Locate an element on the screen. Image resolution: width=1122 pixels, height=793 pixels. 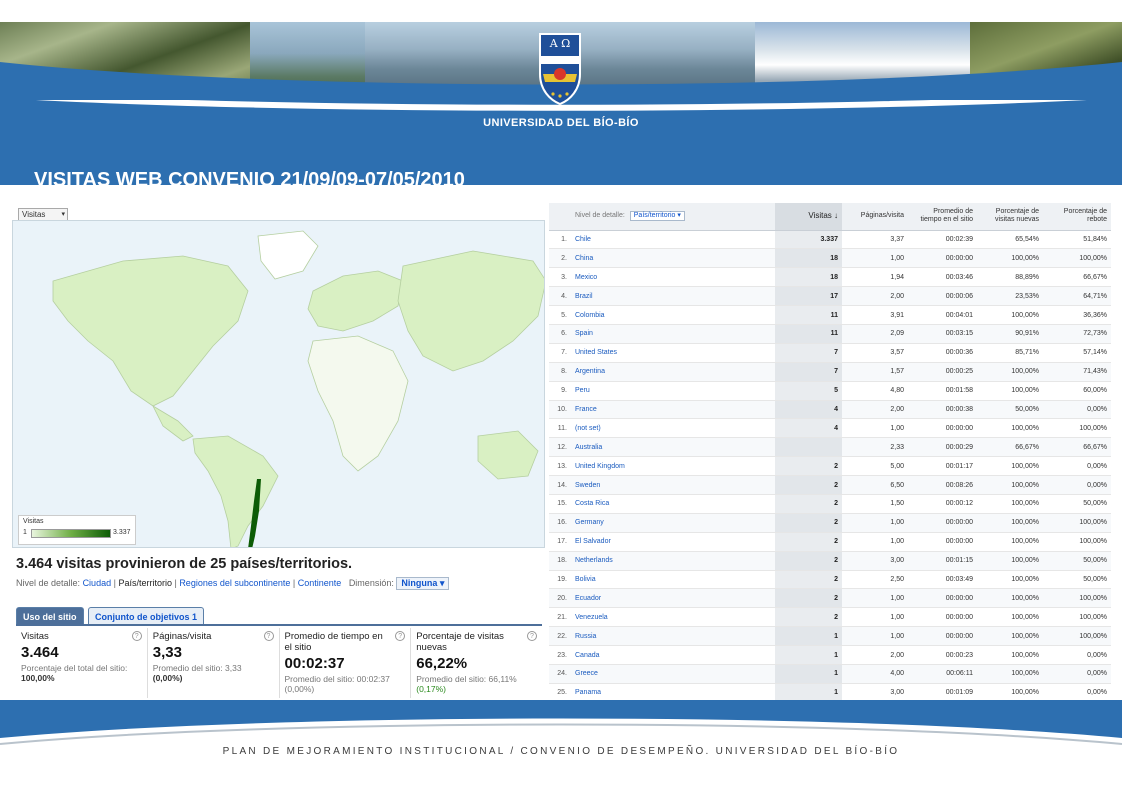
row-avg-time: 00:03:46 is located at coordinates (942, 277).